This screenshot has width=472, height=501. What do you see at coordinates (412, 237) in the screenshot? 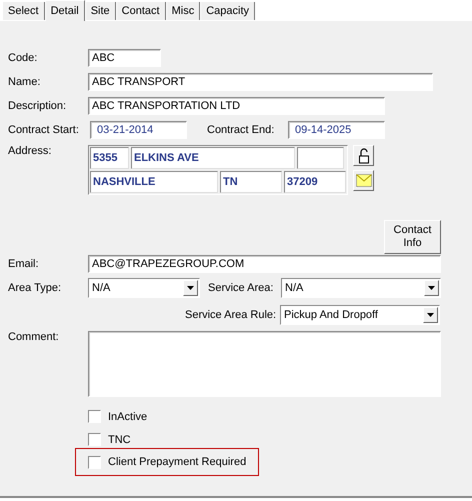
I see `contact-info-button: Contact Info` at bounding box center [412, 237].